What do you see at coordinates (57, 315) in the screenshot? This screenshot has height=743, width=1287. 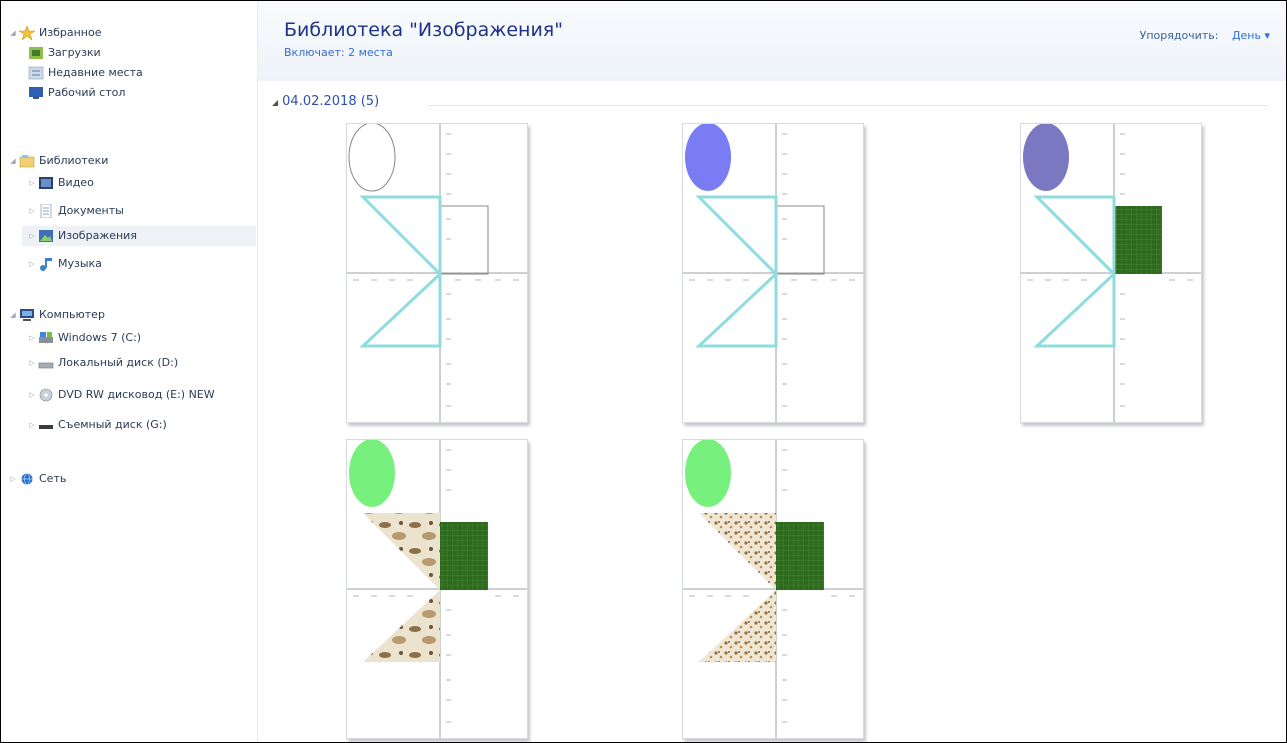 I see `nav-computer: ◢ Компьютер` at bounding box center [57, 315].